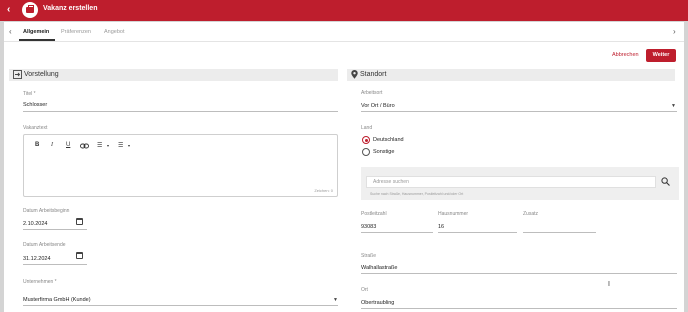 This screenshot has height=312, width=688. I want to click on extra-underline, so click(559, 232).